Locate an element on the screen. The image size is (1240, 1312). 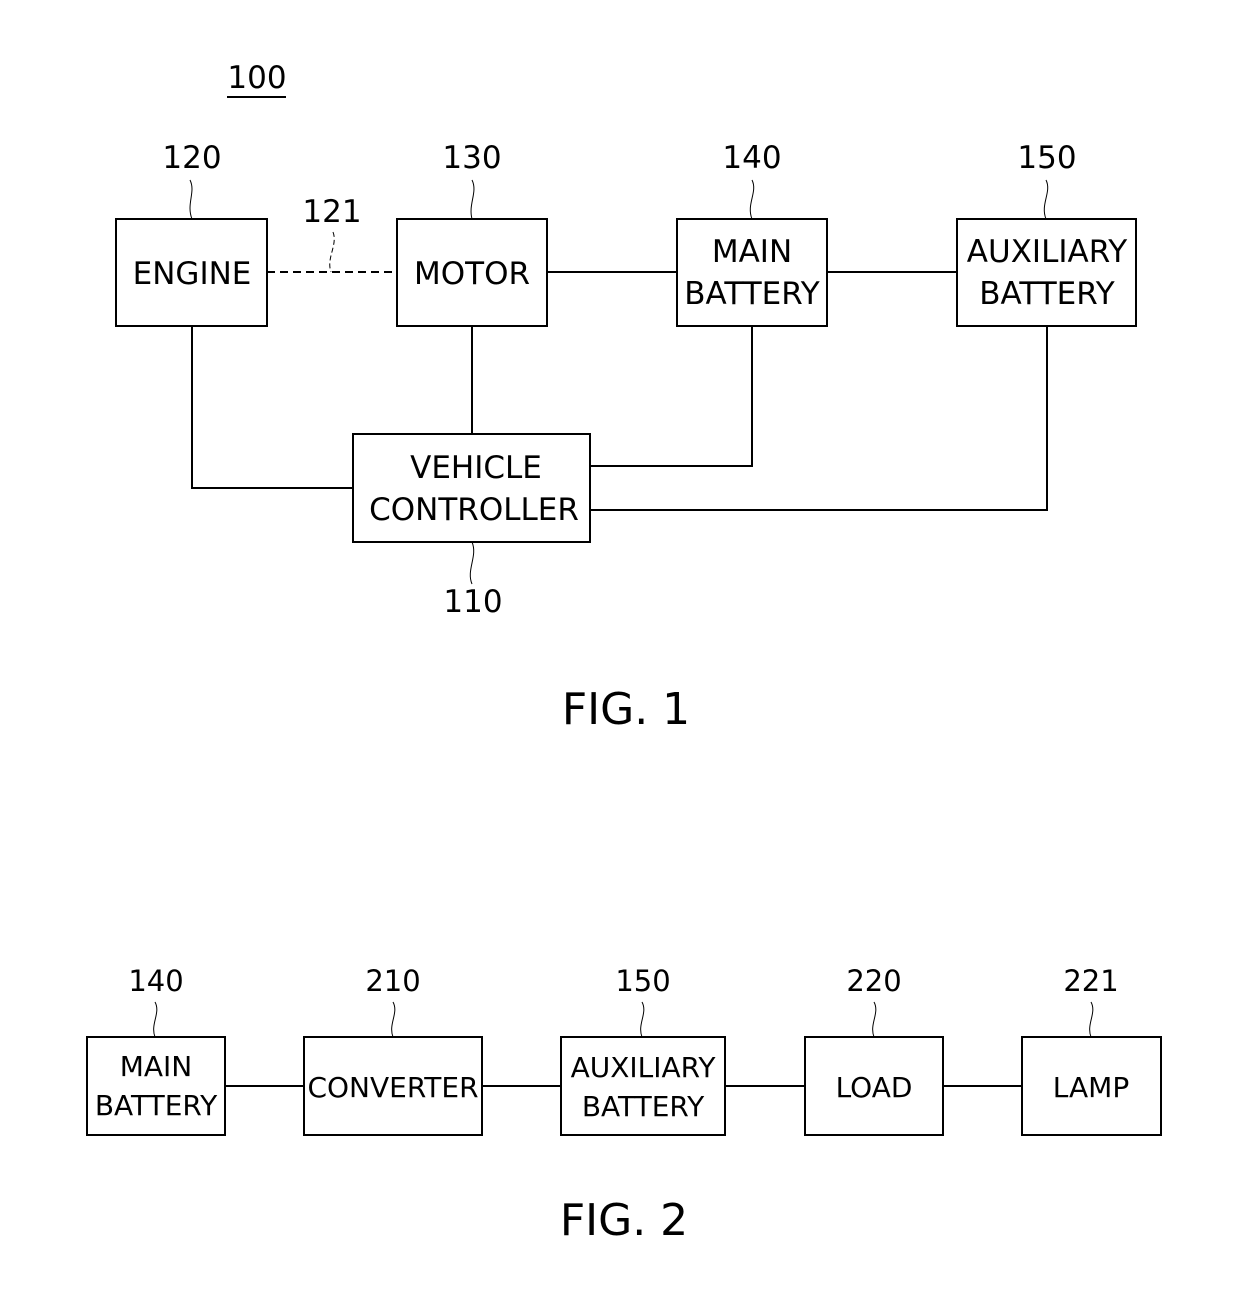
fig2-auxiliary-battery-label-line1: AUXILIARY is located at coordinates (644, 1067).